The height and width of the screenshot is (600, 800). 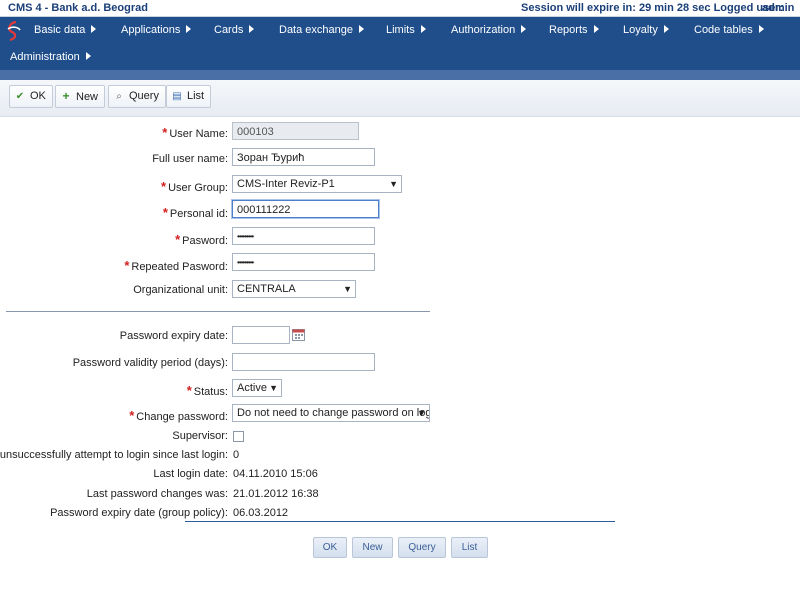 I want to click on user-group-select: CMS-Inter Reviz-P1 ▼, so click(x=317, y=184).